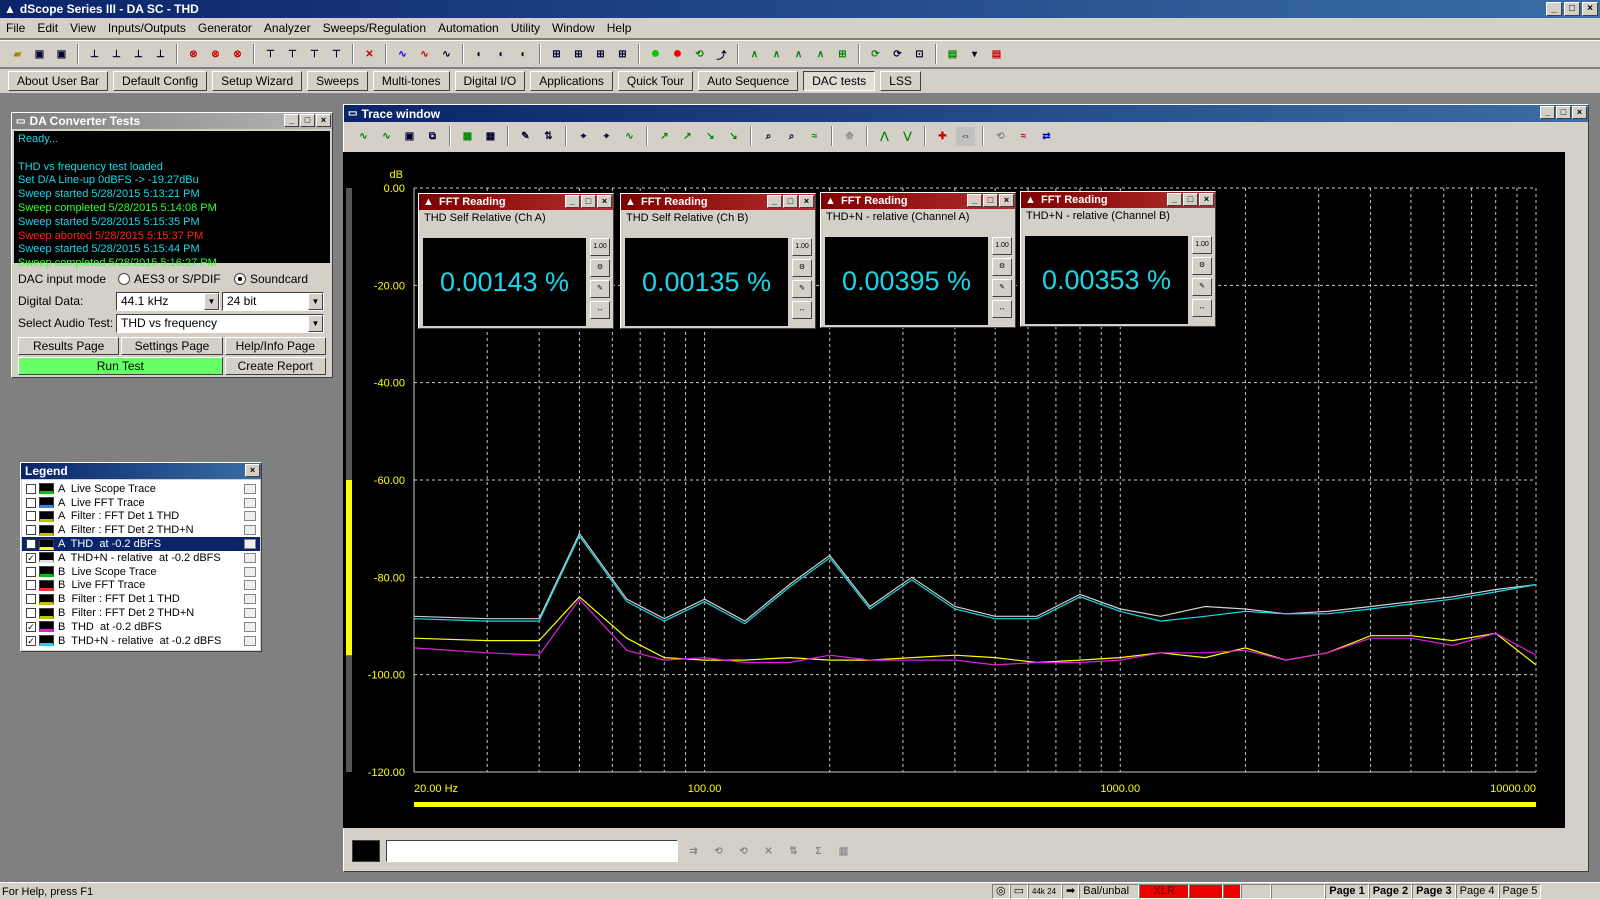 Image resolution: width=1600 pixels, height=900 pixels. I want to click on trace-nav-a-icon: ↗, so click(664, 136).